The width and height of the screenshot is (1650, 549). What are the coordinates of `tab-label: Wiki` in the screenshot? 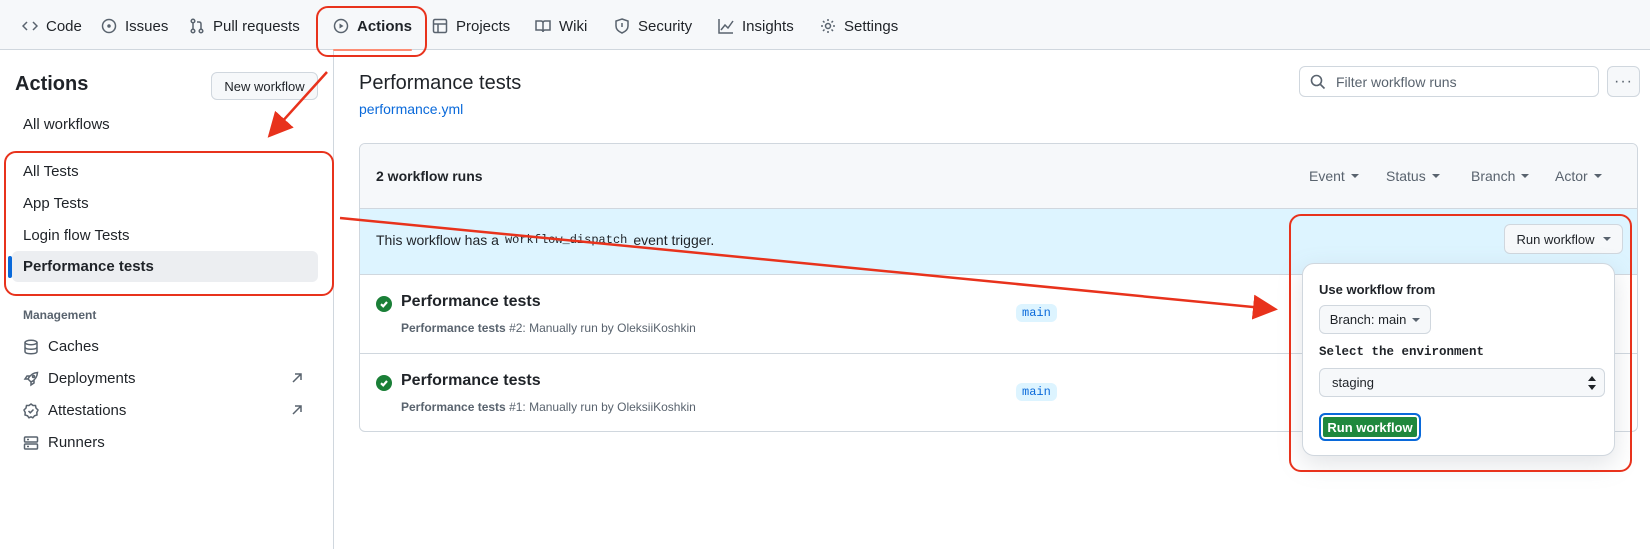 It's located at (573, 26).